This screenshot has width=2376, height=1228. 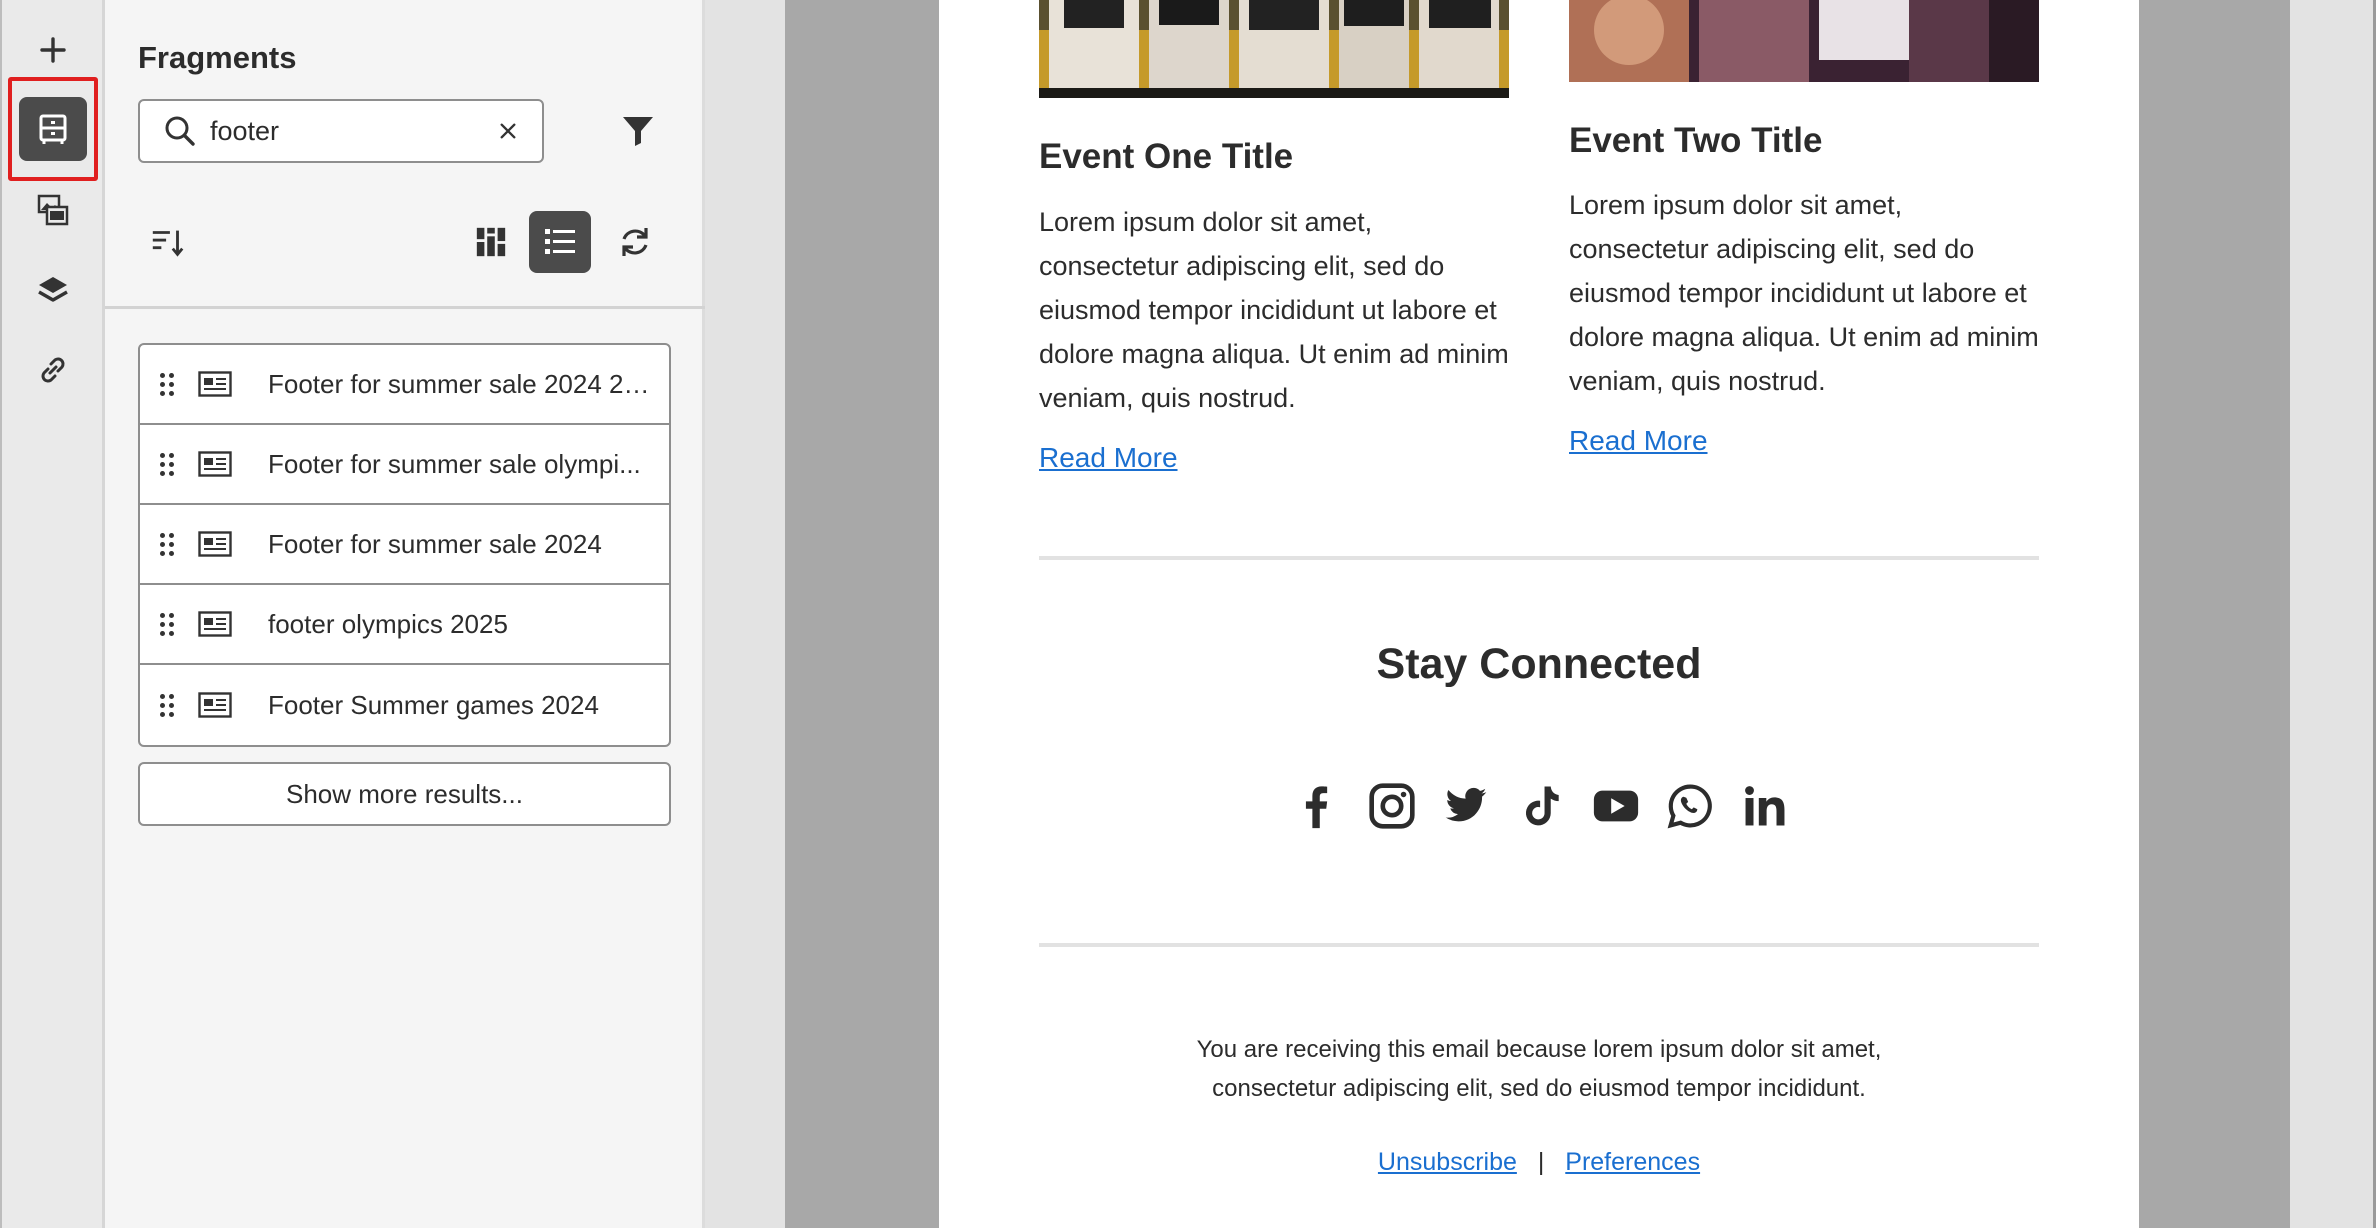 I want to click on clear-icon, so click(x=508, y=131).